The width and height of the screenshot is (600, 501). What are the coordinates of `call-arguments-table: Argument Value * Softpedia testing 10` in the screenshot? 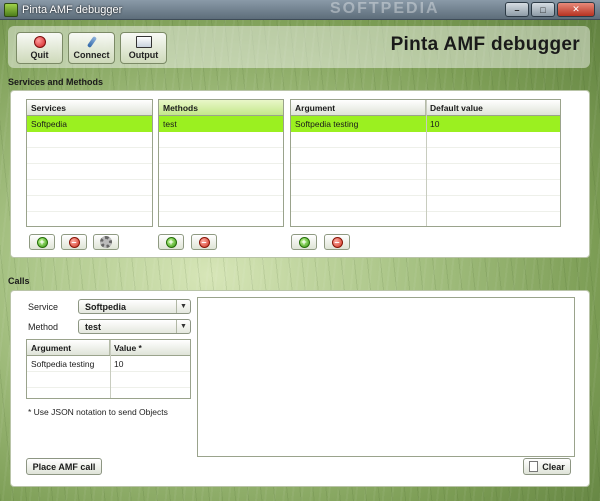 It's located at (108, 369).